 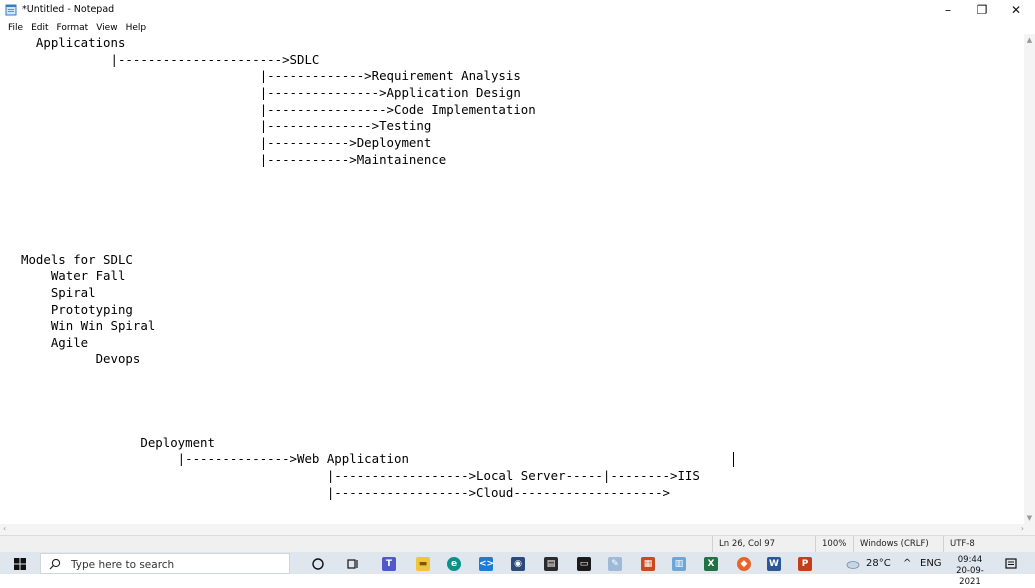 I want to click on restore-button: ❐, so click(x=982, y=10).